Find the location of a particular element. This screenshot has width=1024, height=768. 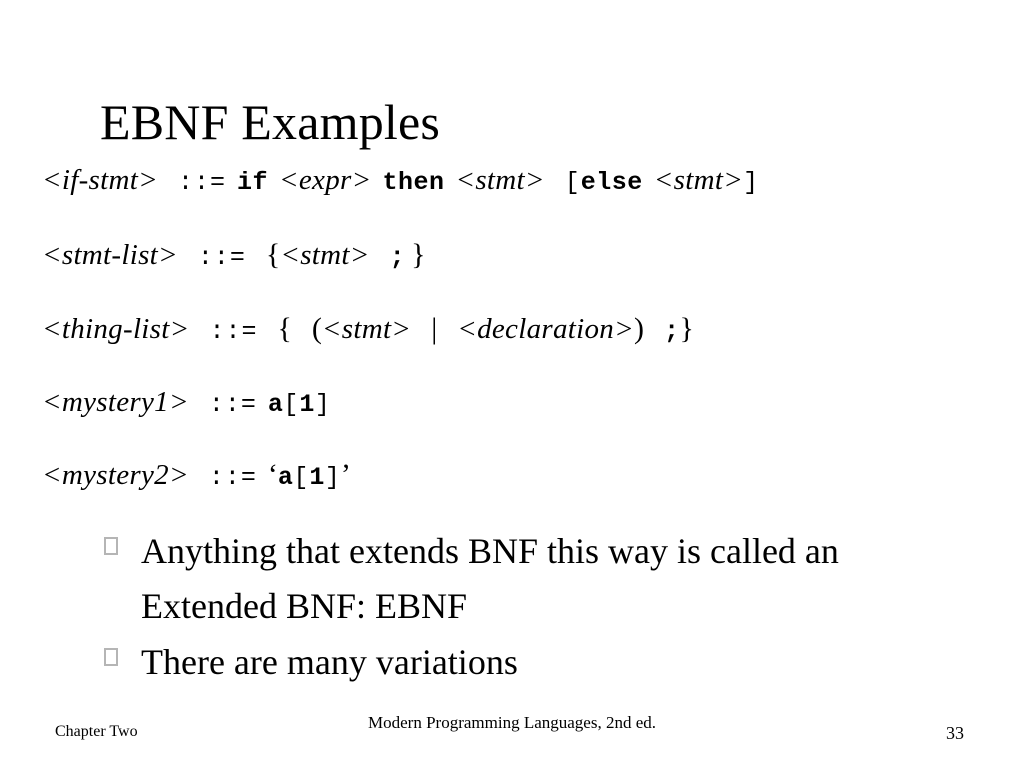

quote-open: ‘ is located at coordinates (272, 474).